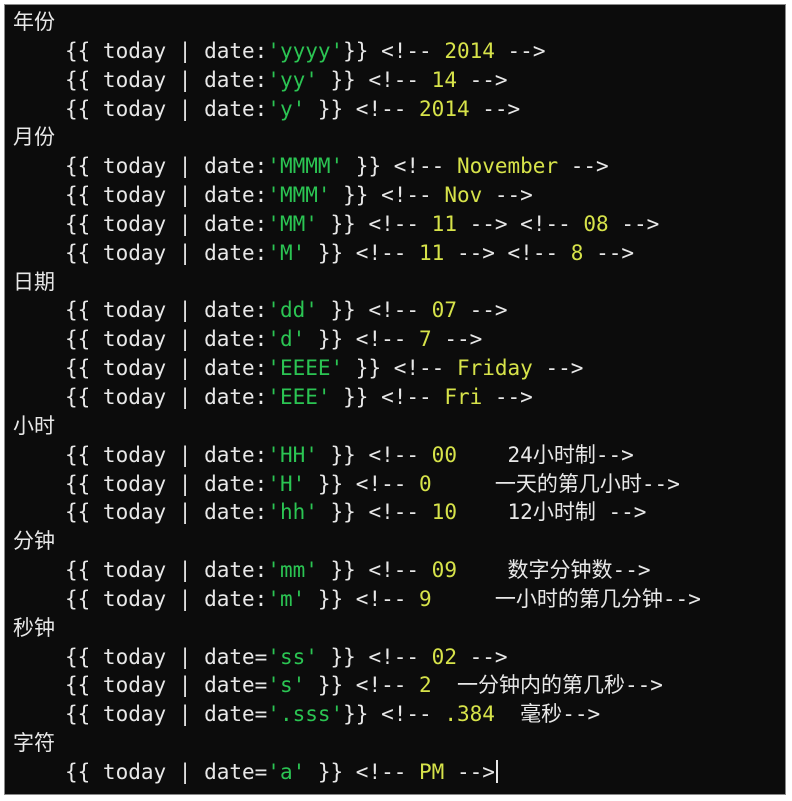 Image resolution: width=792 pixels, height=801 pixels. What do you see at coordinates (469, 714) in the screenshot?
I see `output-value: .384` at bounding box center [469, 714].